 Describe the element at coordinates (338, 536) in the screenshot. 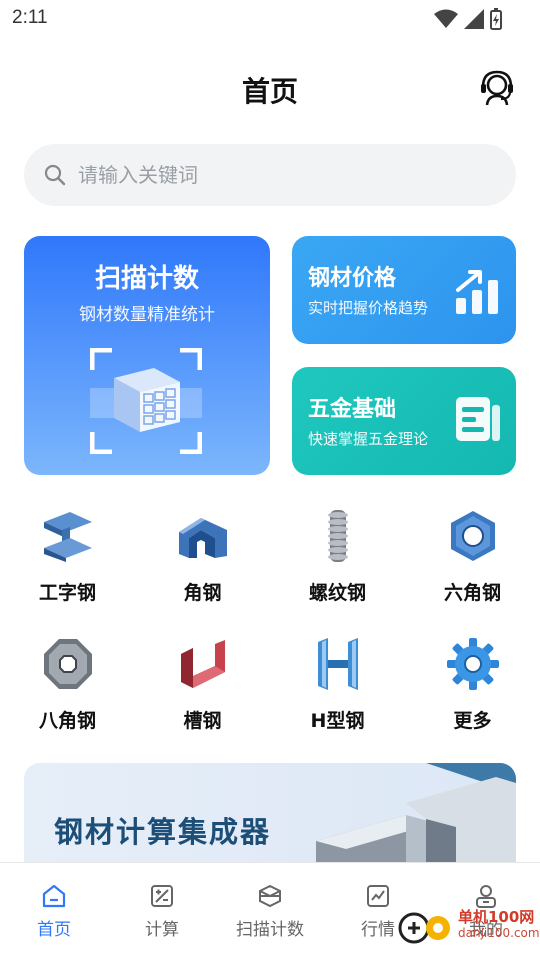

I see `rebar-icon` at that location.